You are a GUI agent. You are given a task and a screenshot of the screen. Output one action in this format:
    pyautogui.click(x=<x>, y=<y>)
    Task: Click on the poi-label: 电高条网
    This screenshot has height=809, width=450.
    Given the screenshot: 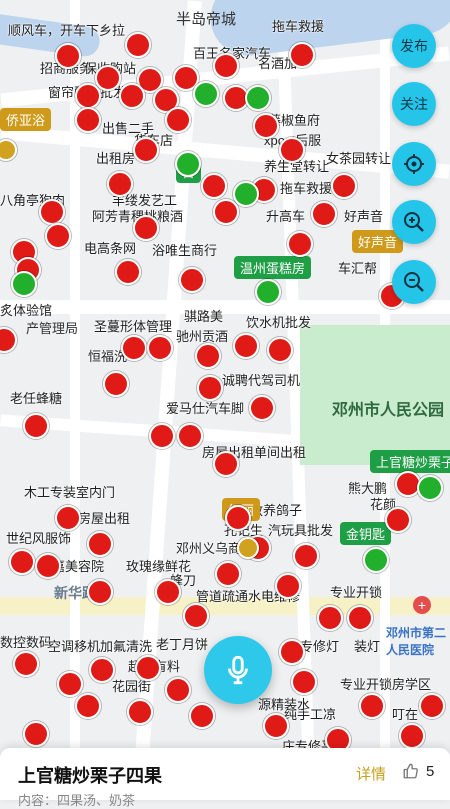 What is the action you would take?
    pyautogui.click(x=110, y=248)
    